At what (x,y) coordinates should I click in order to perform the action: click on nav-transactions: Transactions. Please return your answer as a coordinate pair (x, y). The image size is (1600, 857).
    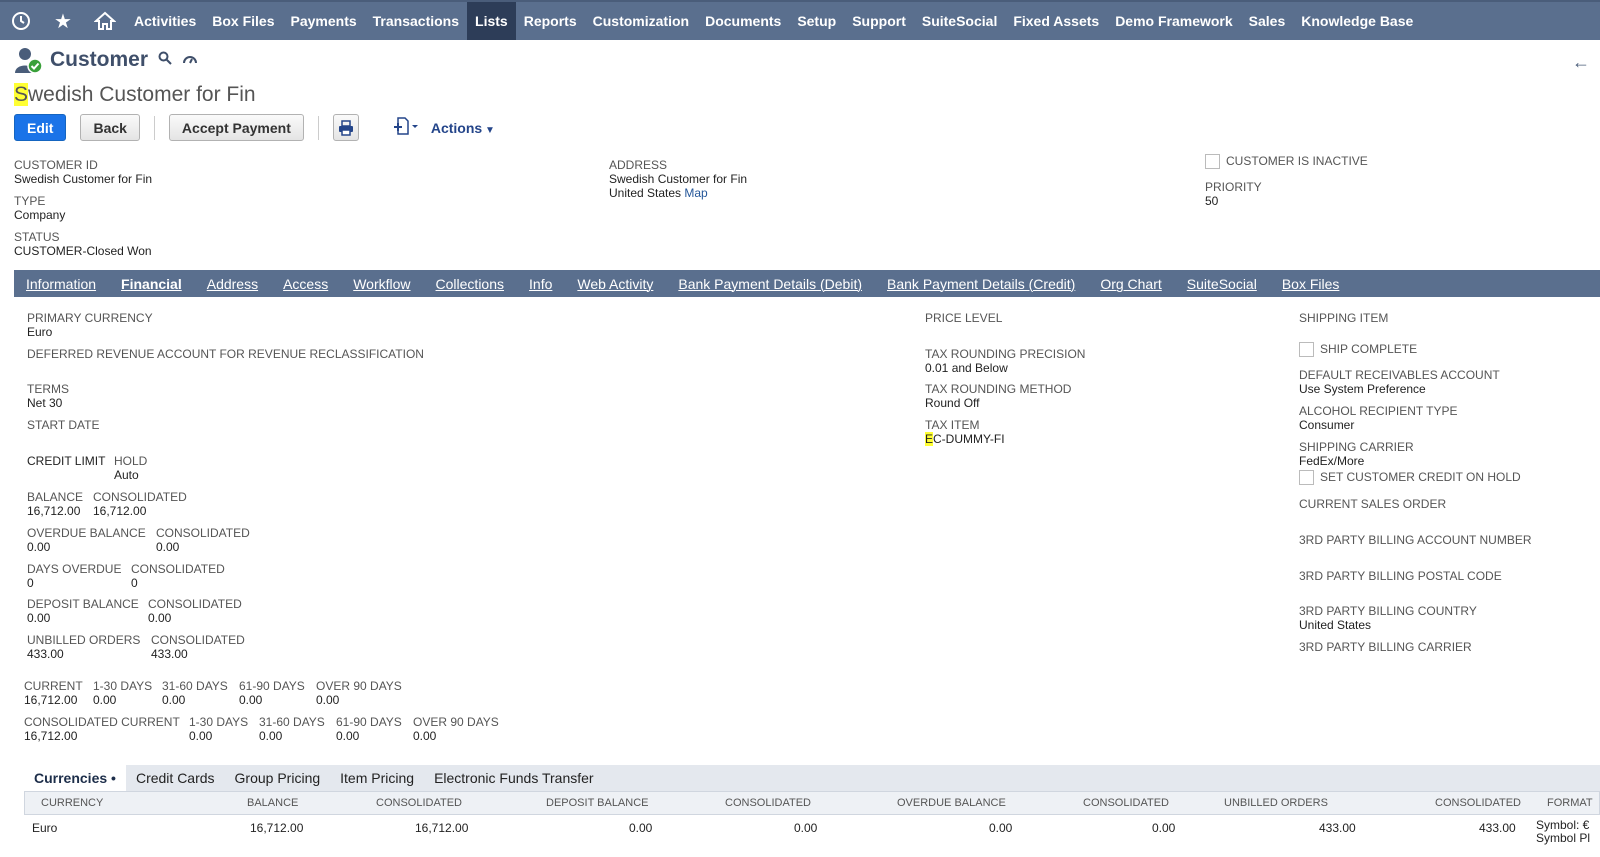
    Looking at the image, I should click on (416, 21).